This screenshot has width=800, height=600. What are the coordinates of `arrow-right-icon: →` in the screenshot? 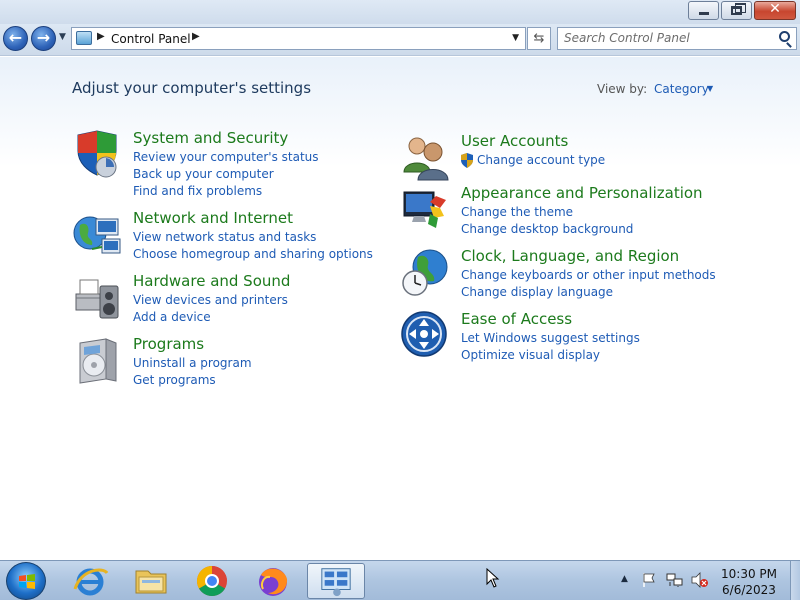 It's located at (43, 37).